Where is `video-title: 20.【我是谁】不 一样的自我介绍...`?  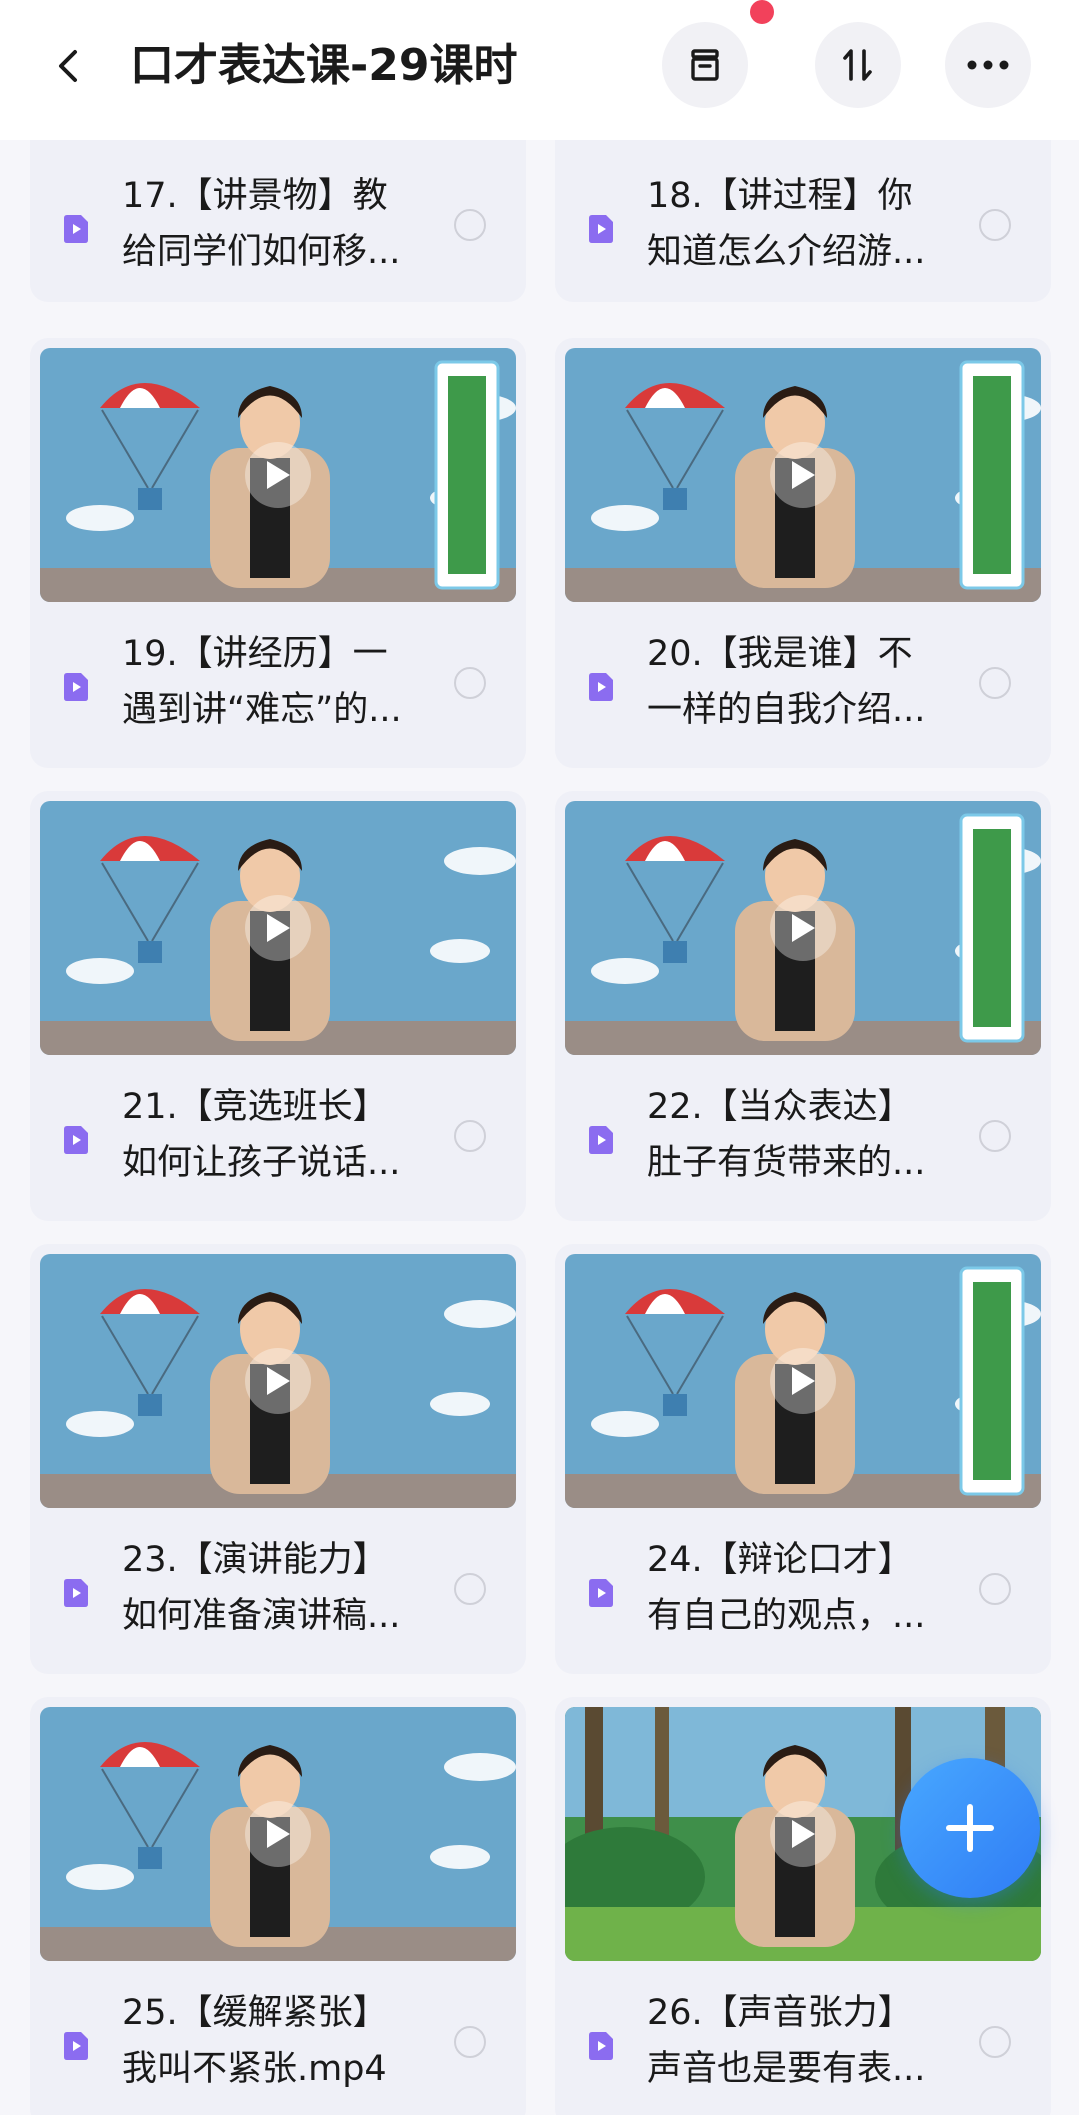
video-title: 20.【我是谁】不 一样的自我介绍... is located at coordinates (817, 682).